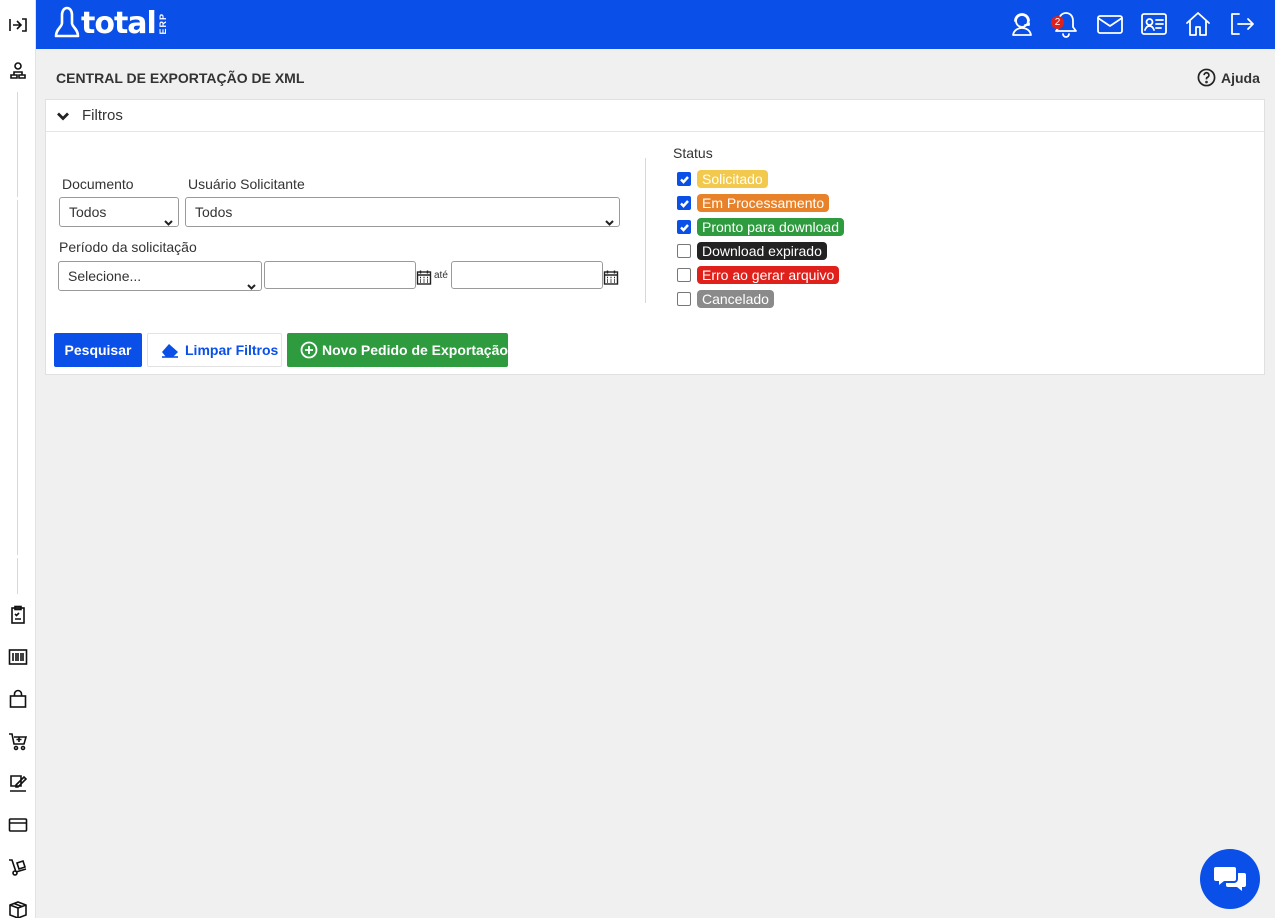 Image resolution: width=1275 pixels, height=918 pixels. Describe the element at coordinates (119, 212) in the screenshot. I see `documento-select: Todos` at that location.